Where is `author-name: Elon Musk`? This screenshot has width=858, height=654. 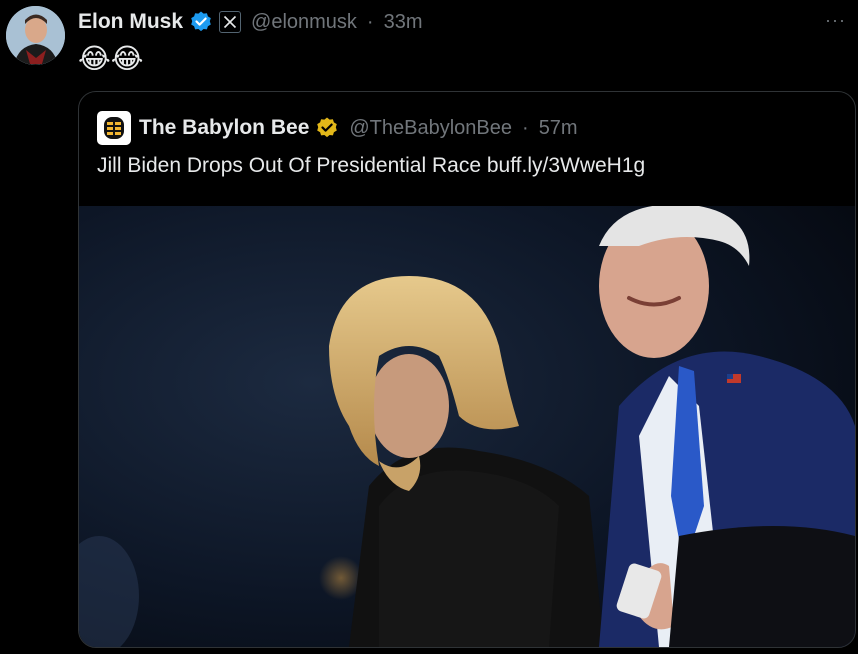
author-name: Elon Musk is located at coordinates (130, 22).